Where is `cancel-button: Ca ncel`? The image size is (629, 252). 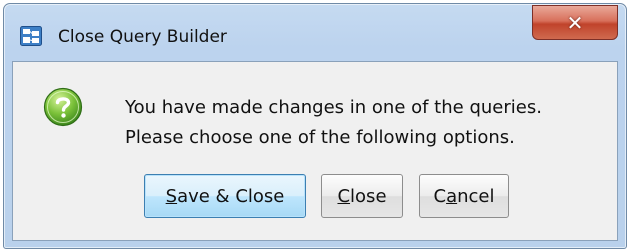 cancel-button: Ca ncel is located at coordinates (464, 196).